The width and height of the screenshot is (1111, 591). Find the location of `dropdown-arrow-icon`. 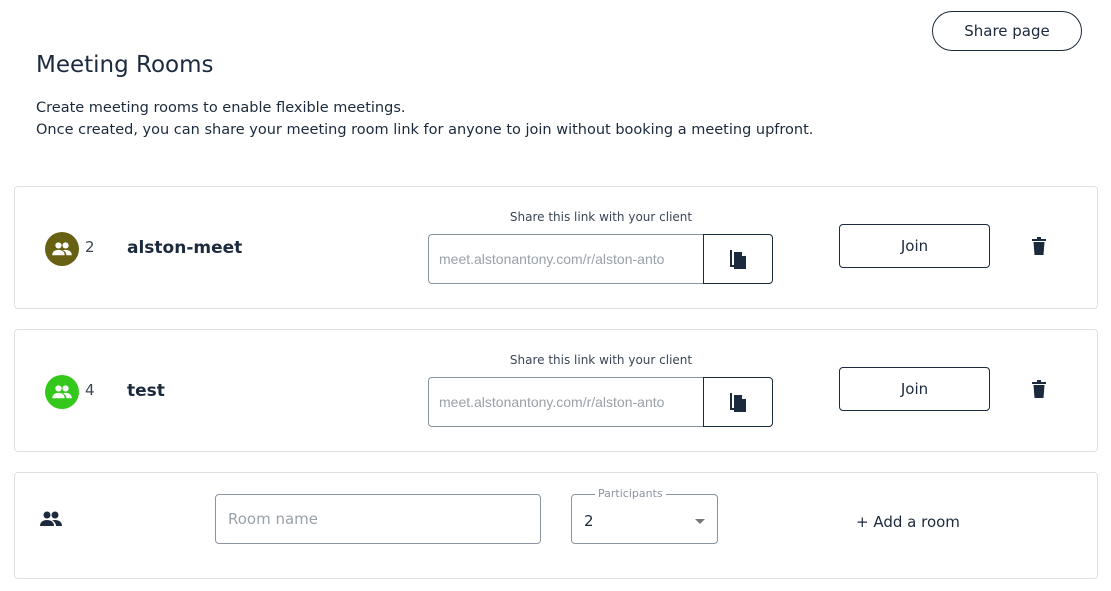

dropdown-arrow-icon is located at coordinates (700, 521).